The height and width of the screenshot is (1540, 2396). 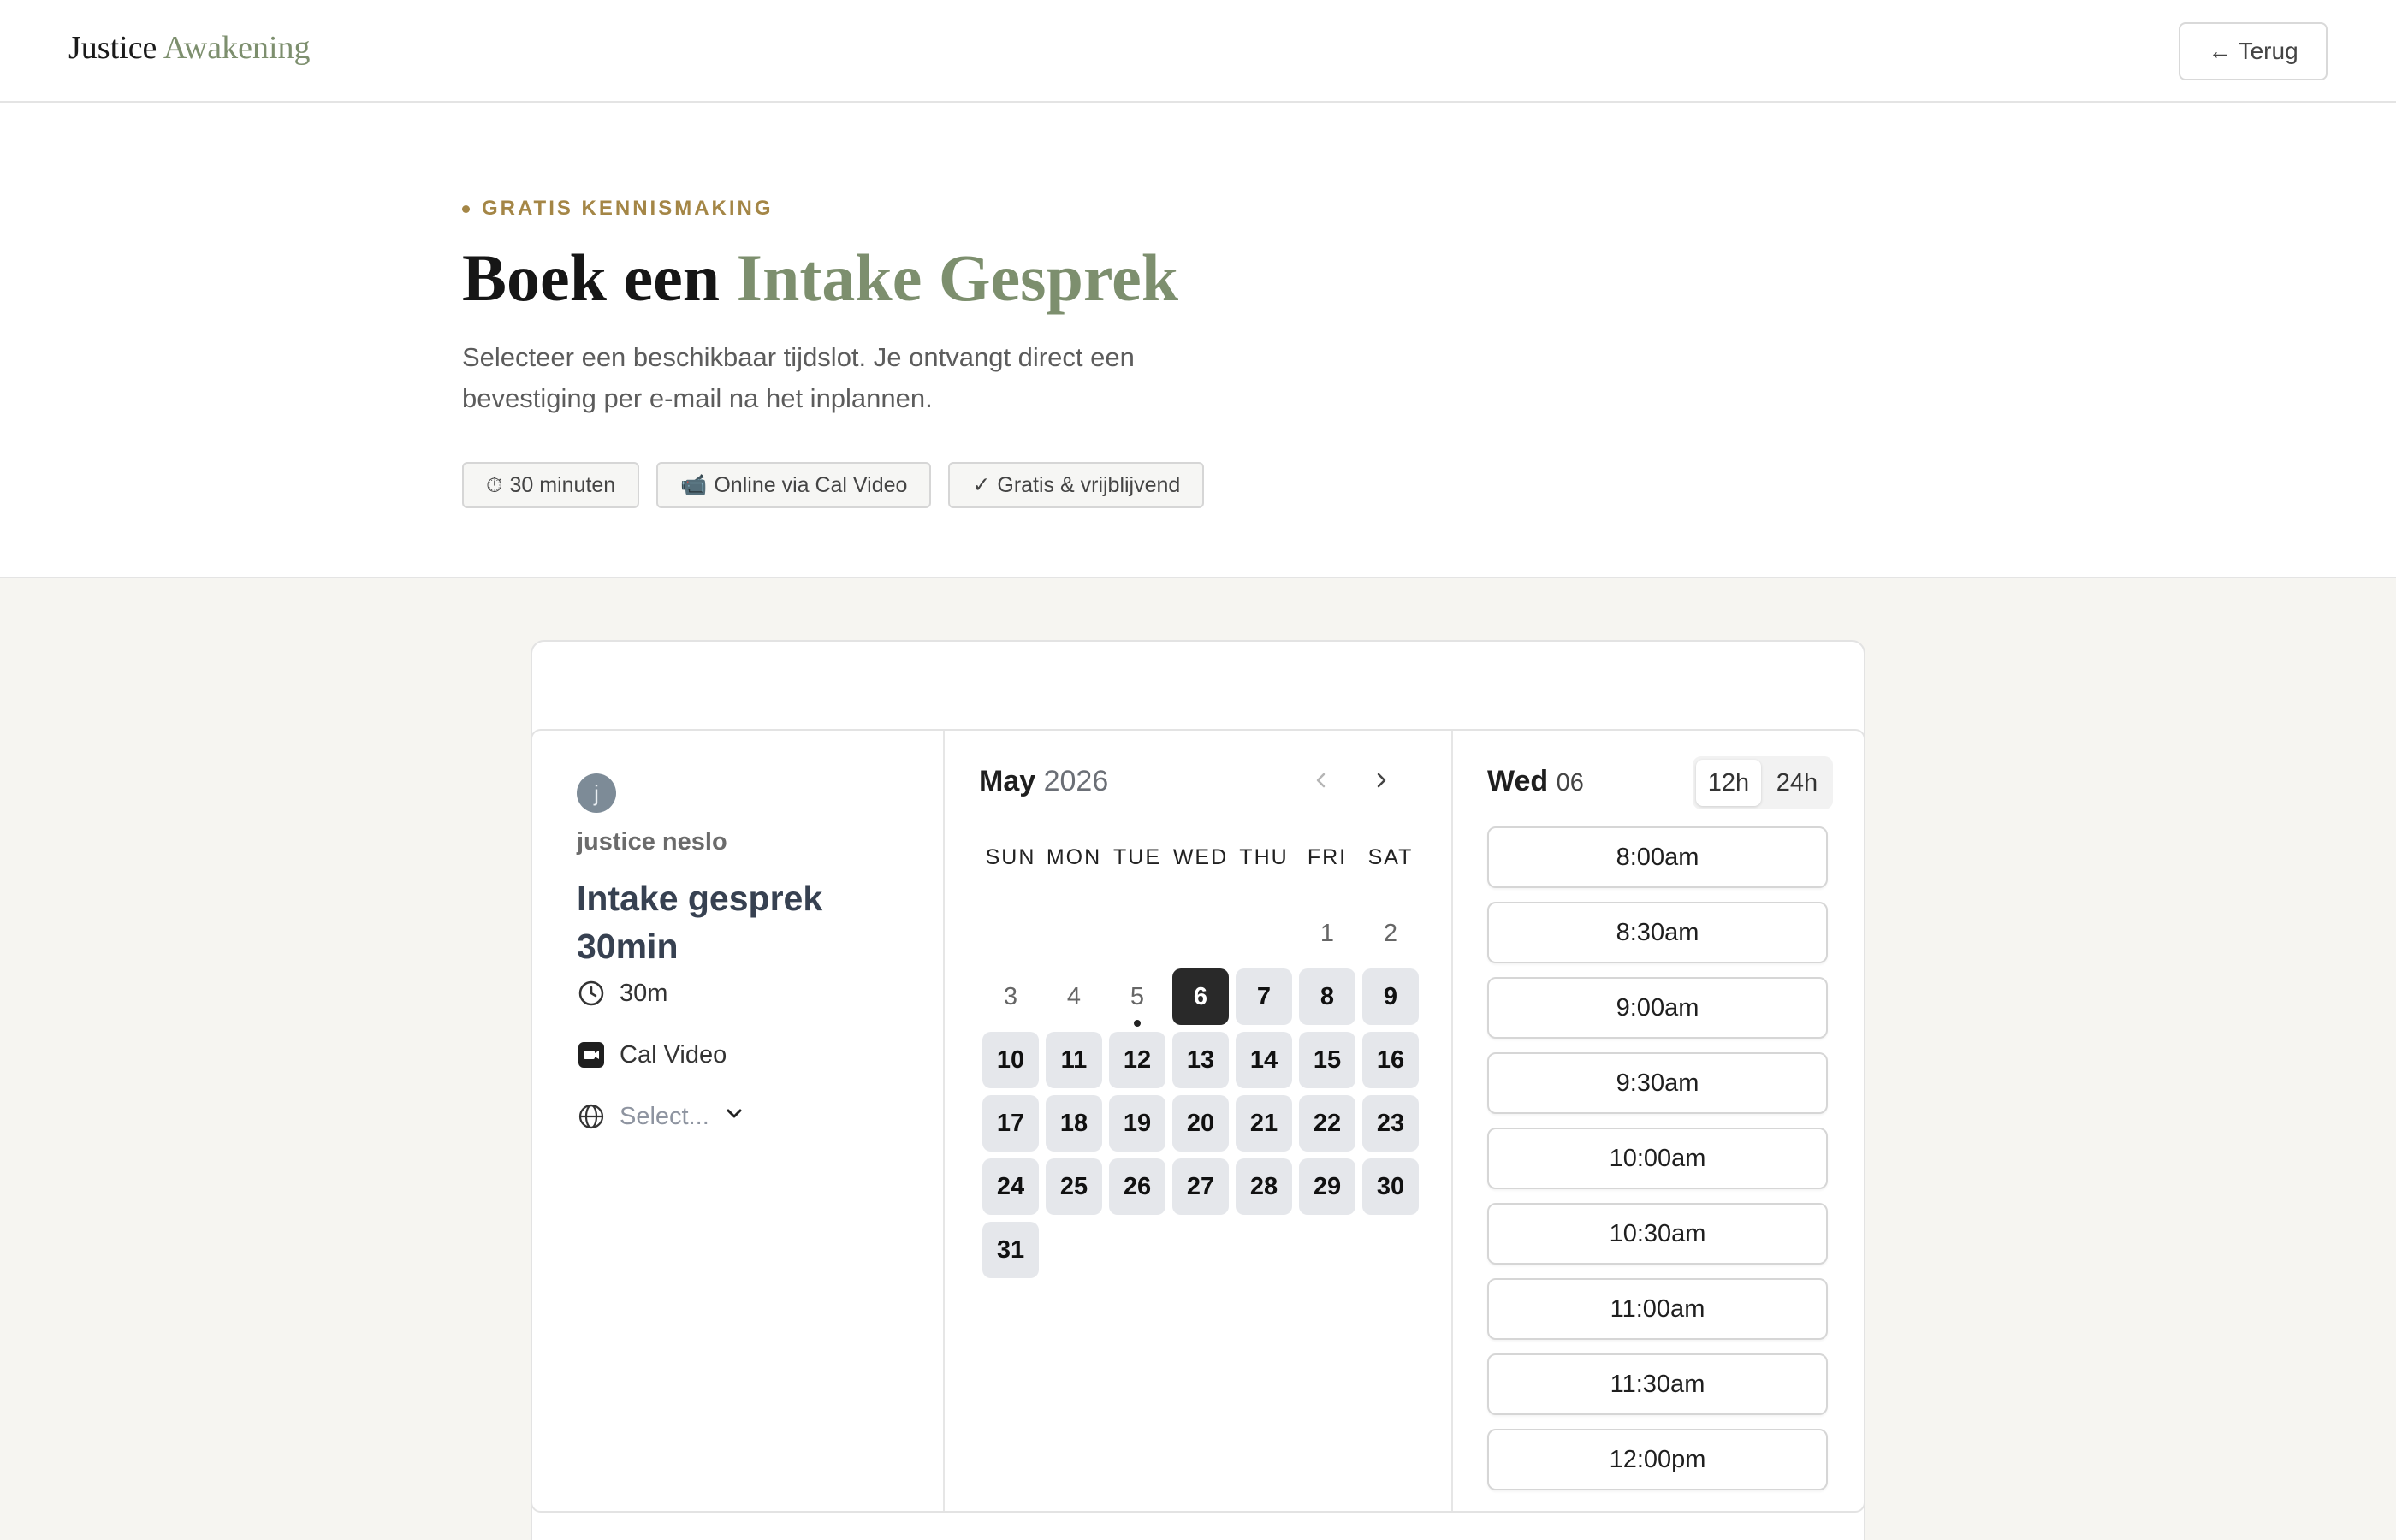 What do you see at coordinates (466, 208) in the screenshot?
I see `eyebrow-dot` at bounding box center [466, 208].